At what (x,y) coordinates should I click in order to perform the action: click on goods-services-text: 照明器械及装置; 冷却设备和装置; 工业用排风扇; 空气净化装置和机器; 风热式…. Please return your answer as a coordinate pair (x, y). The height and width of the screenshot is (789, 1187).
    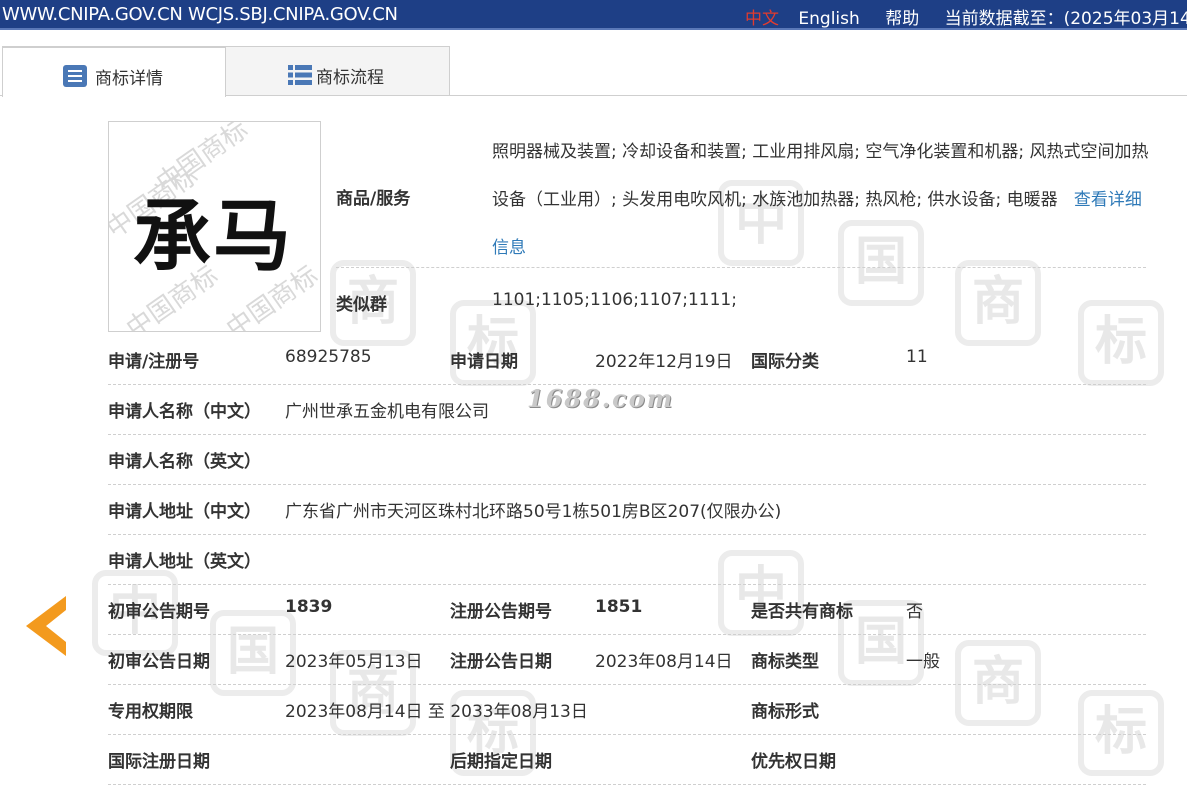
    Looking at the image, I should click on (822, 200).